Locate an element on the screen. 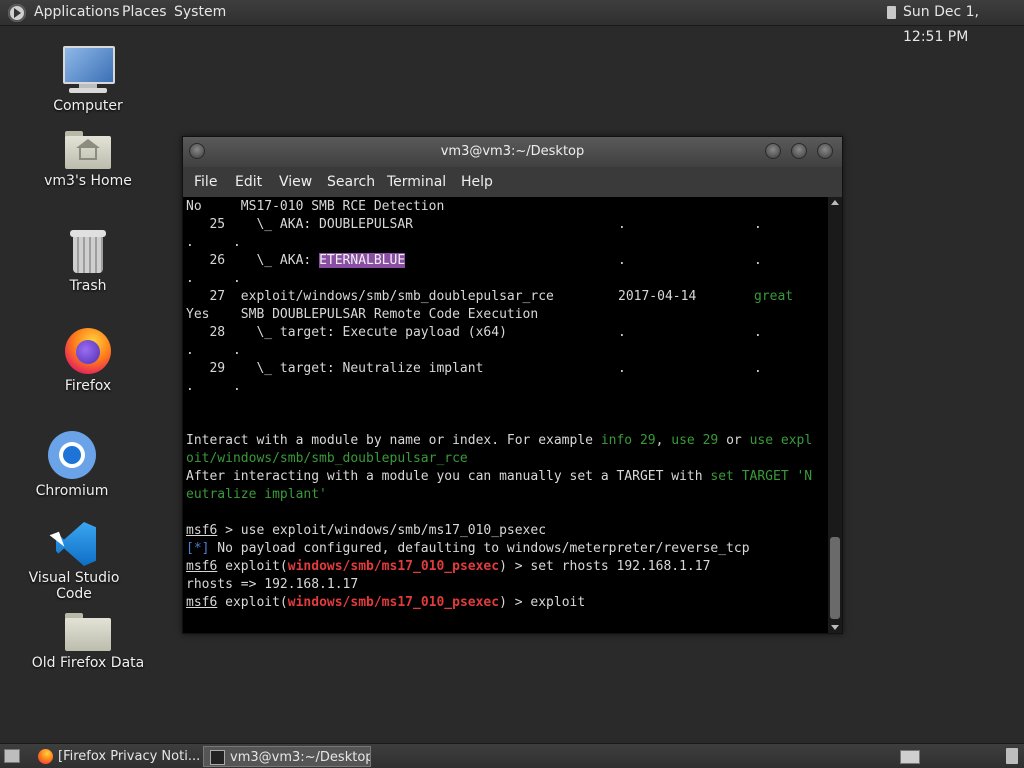 This screenshot has width=1024, height=768. desktop-icon-home: vm3's Home is located at coordinates (88, 160).